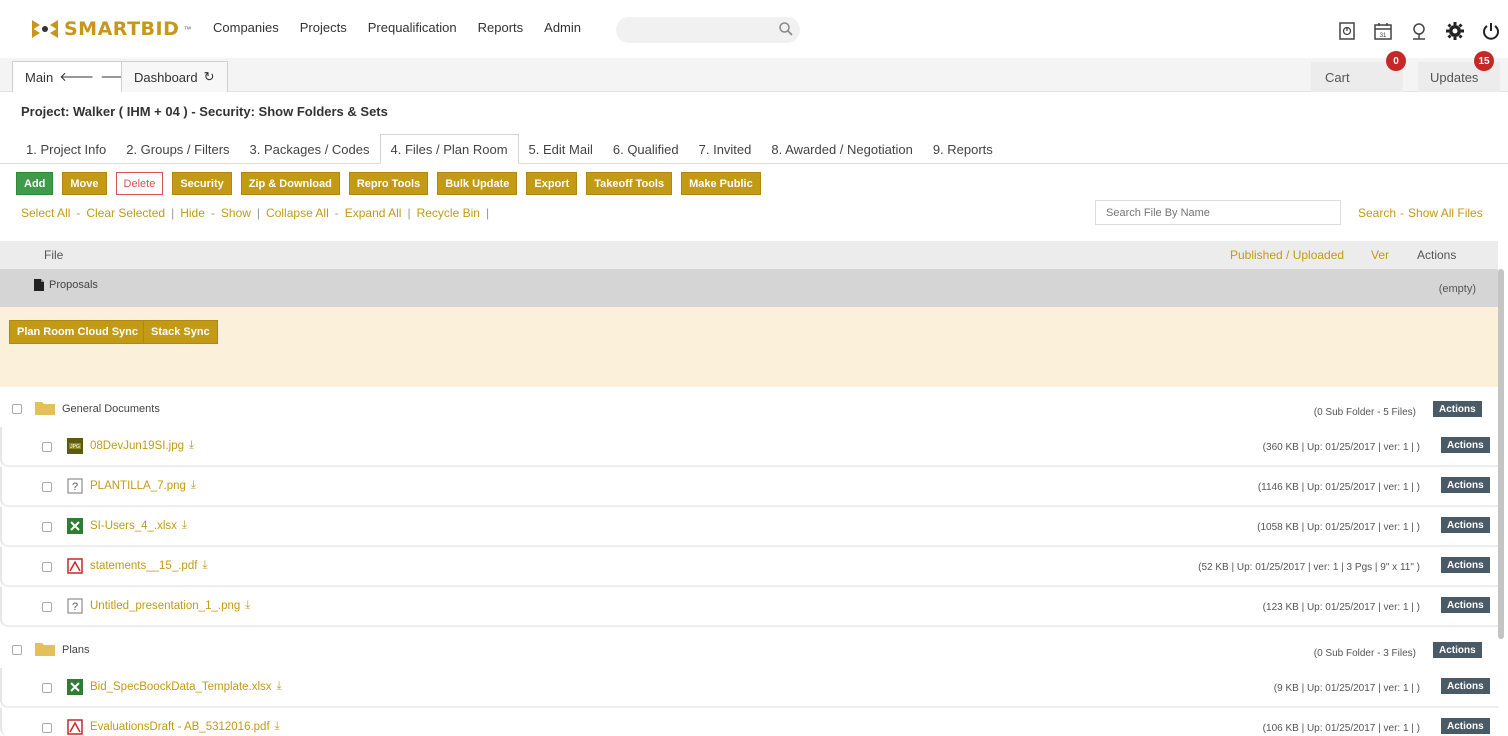 The height and width of the screenshot is (736, 1508). I want to click on collapse-all-link: Collapse All, so click(297, 213).